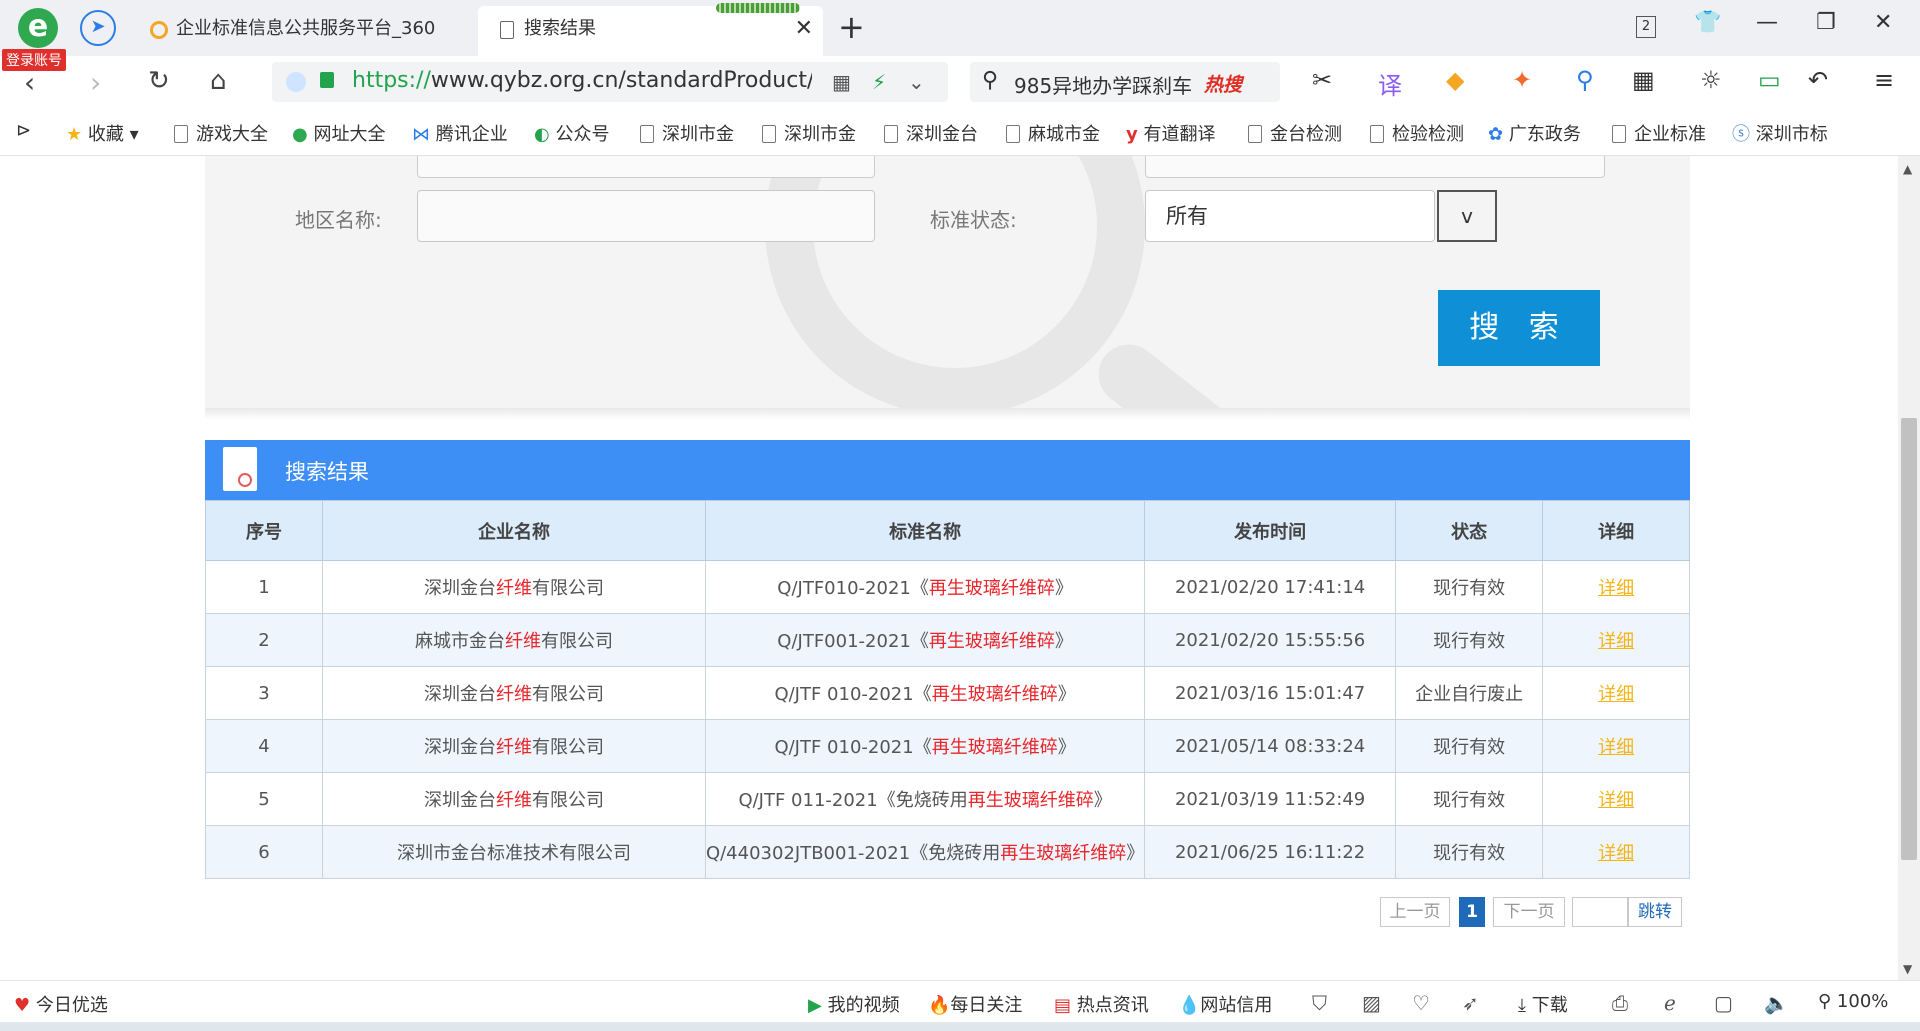  What do you see at coordinates (1421, 1003) in the screenshot?
I see `health-icon: ♡` at bounding box center [1421, 1003].